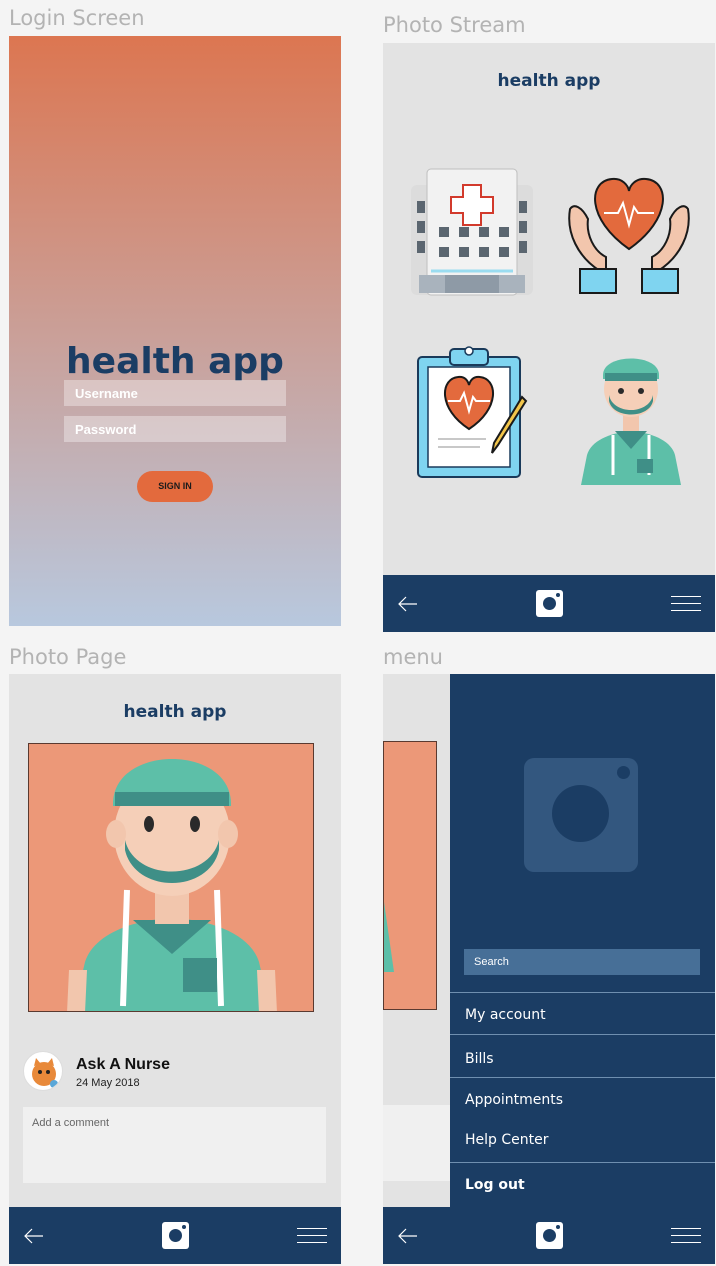  I want to click on menu-item-log-out: Log out, so click(582, 1185).